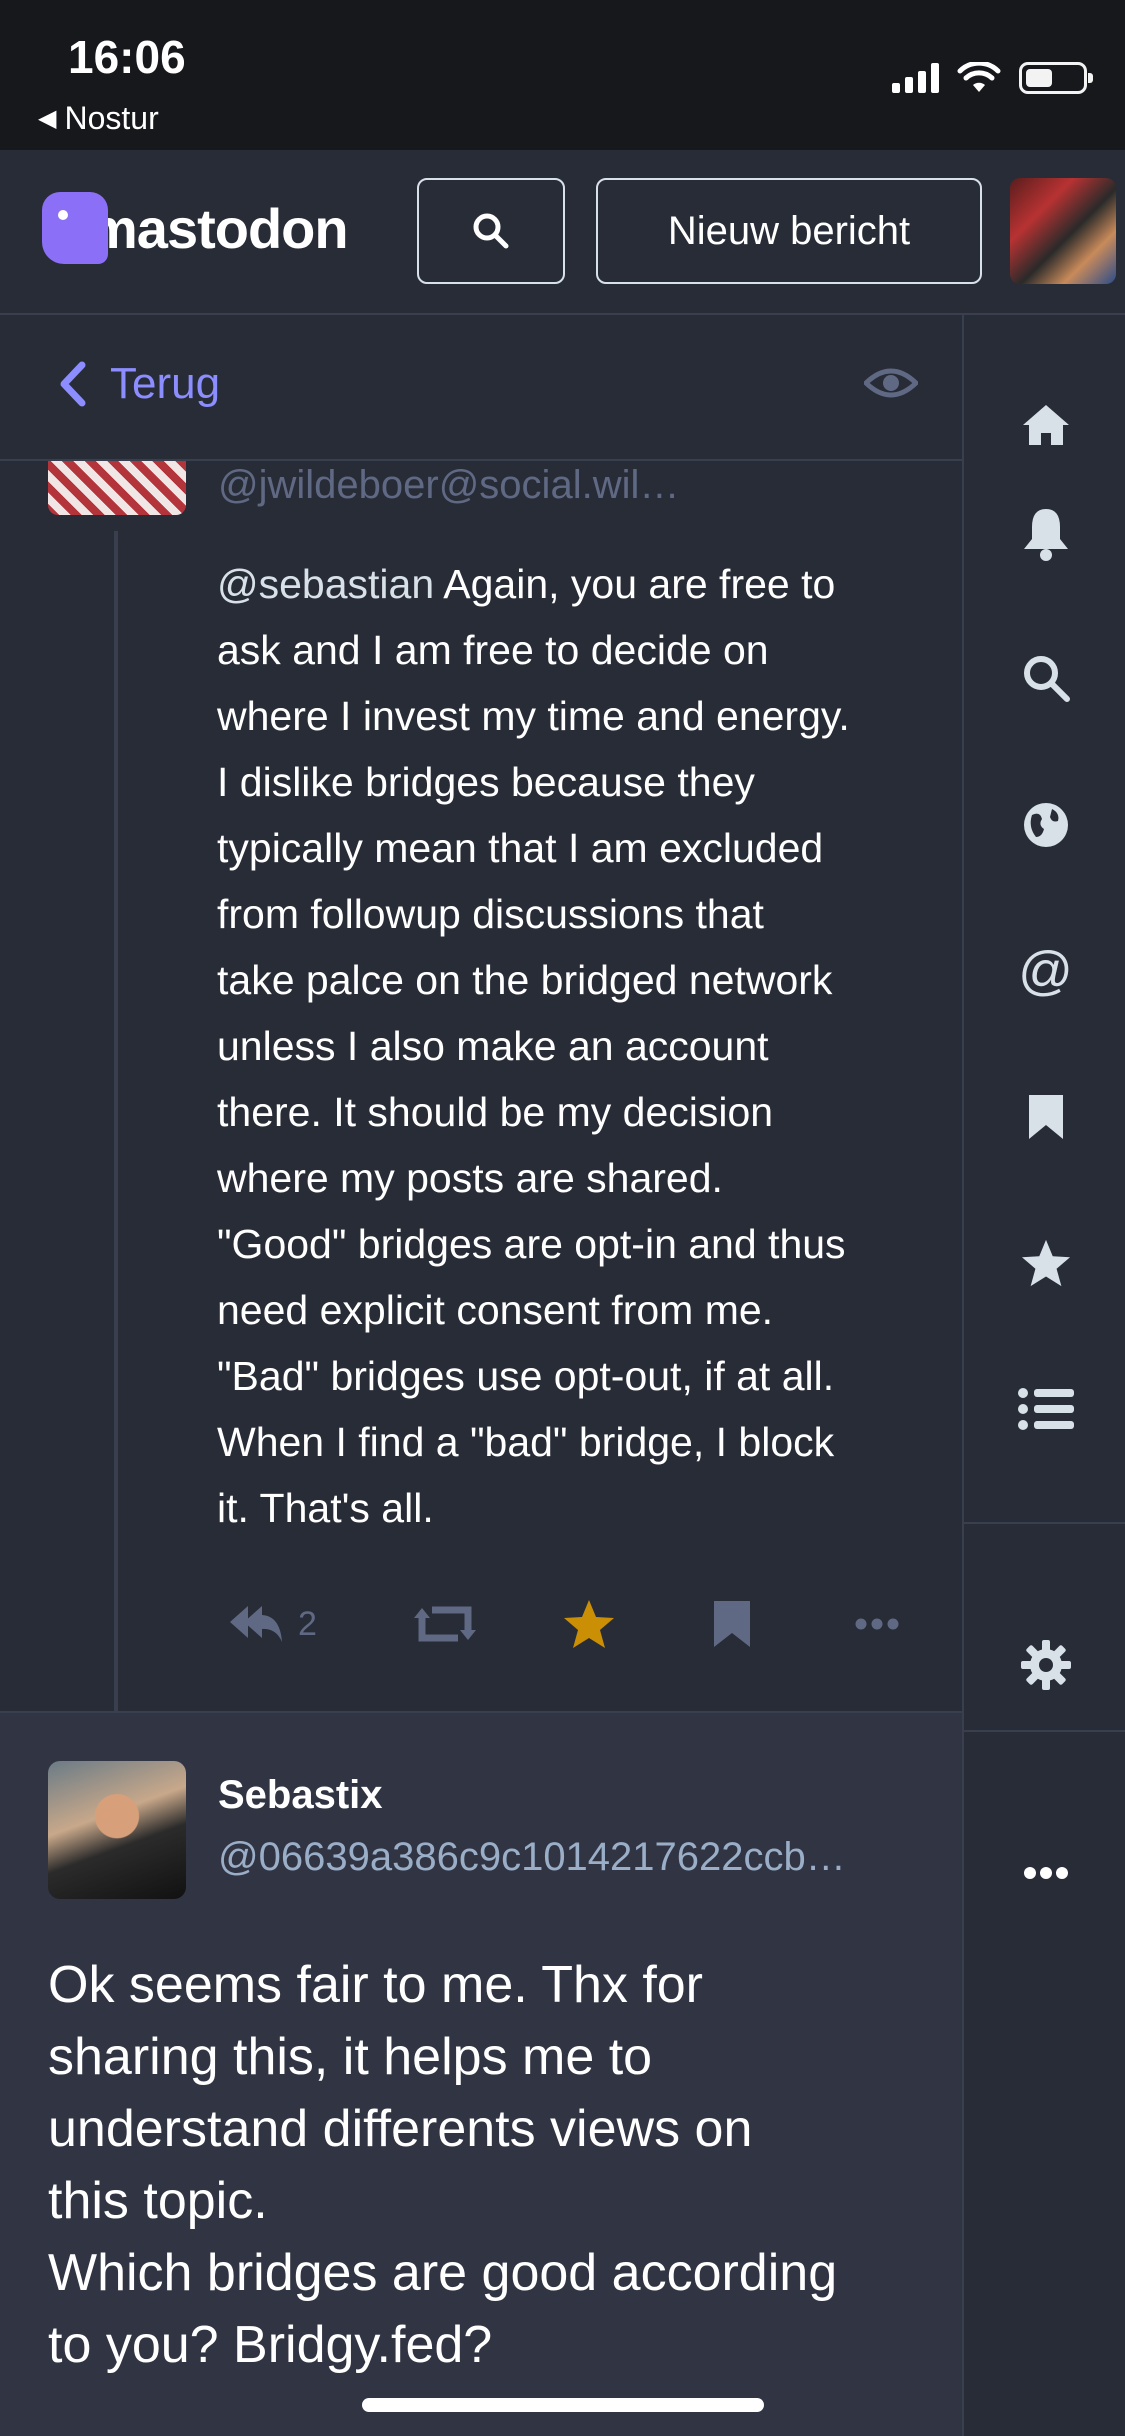 The image size is (1125, 2436). I want to click on content-line: to you? Bridgy.fed?, so click(270, 2345).